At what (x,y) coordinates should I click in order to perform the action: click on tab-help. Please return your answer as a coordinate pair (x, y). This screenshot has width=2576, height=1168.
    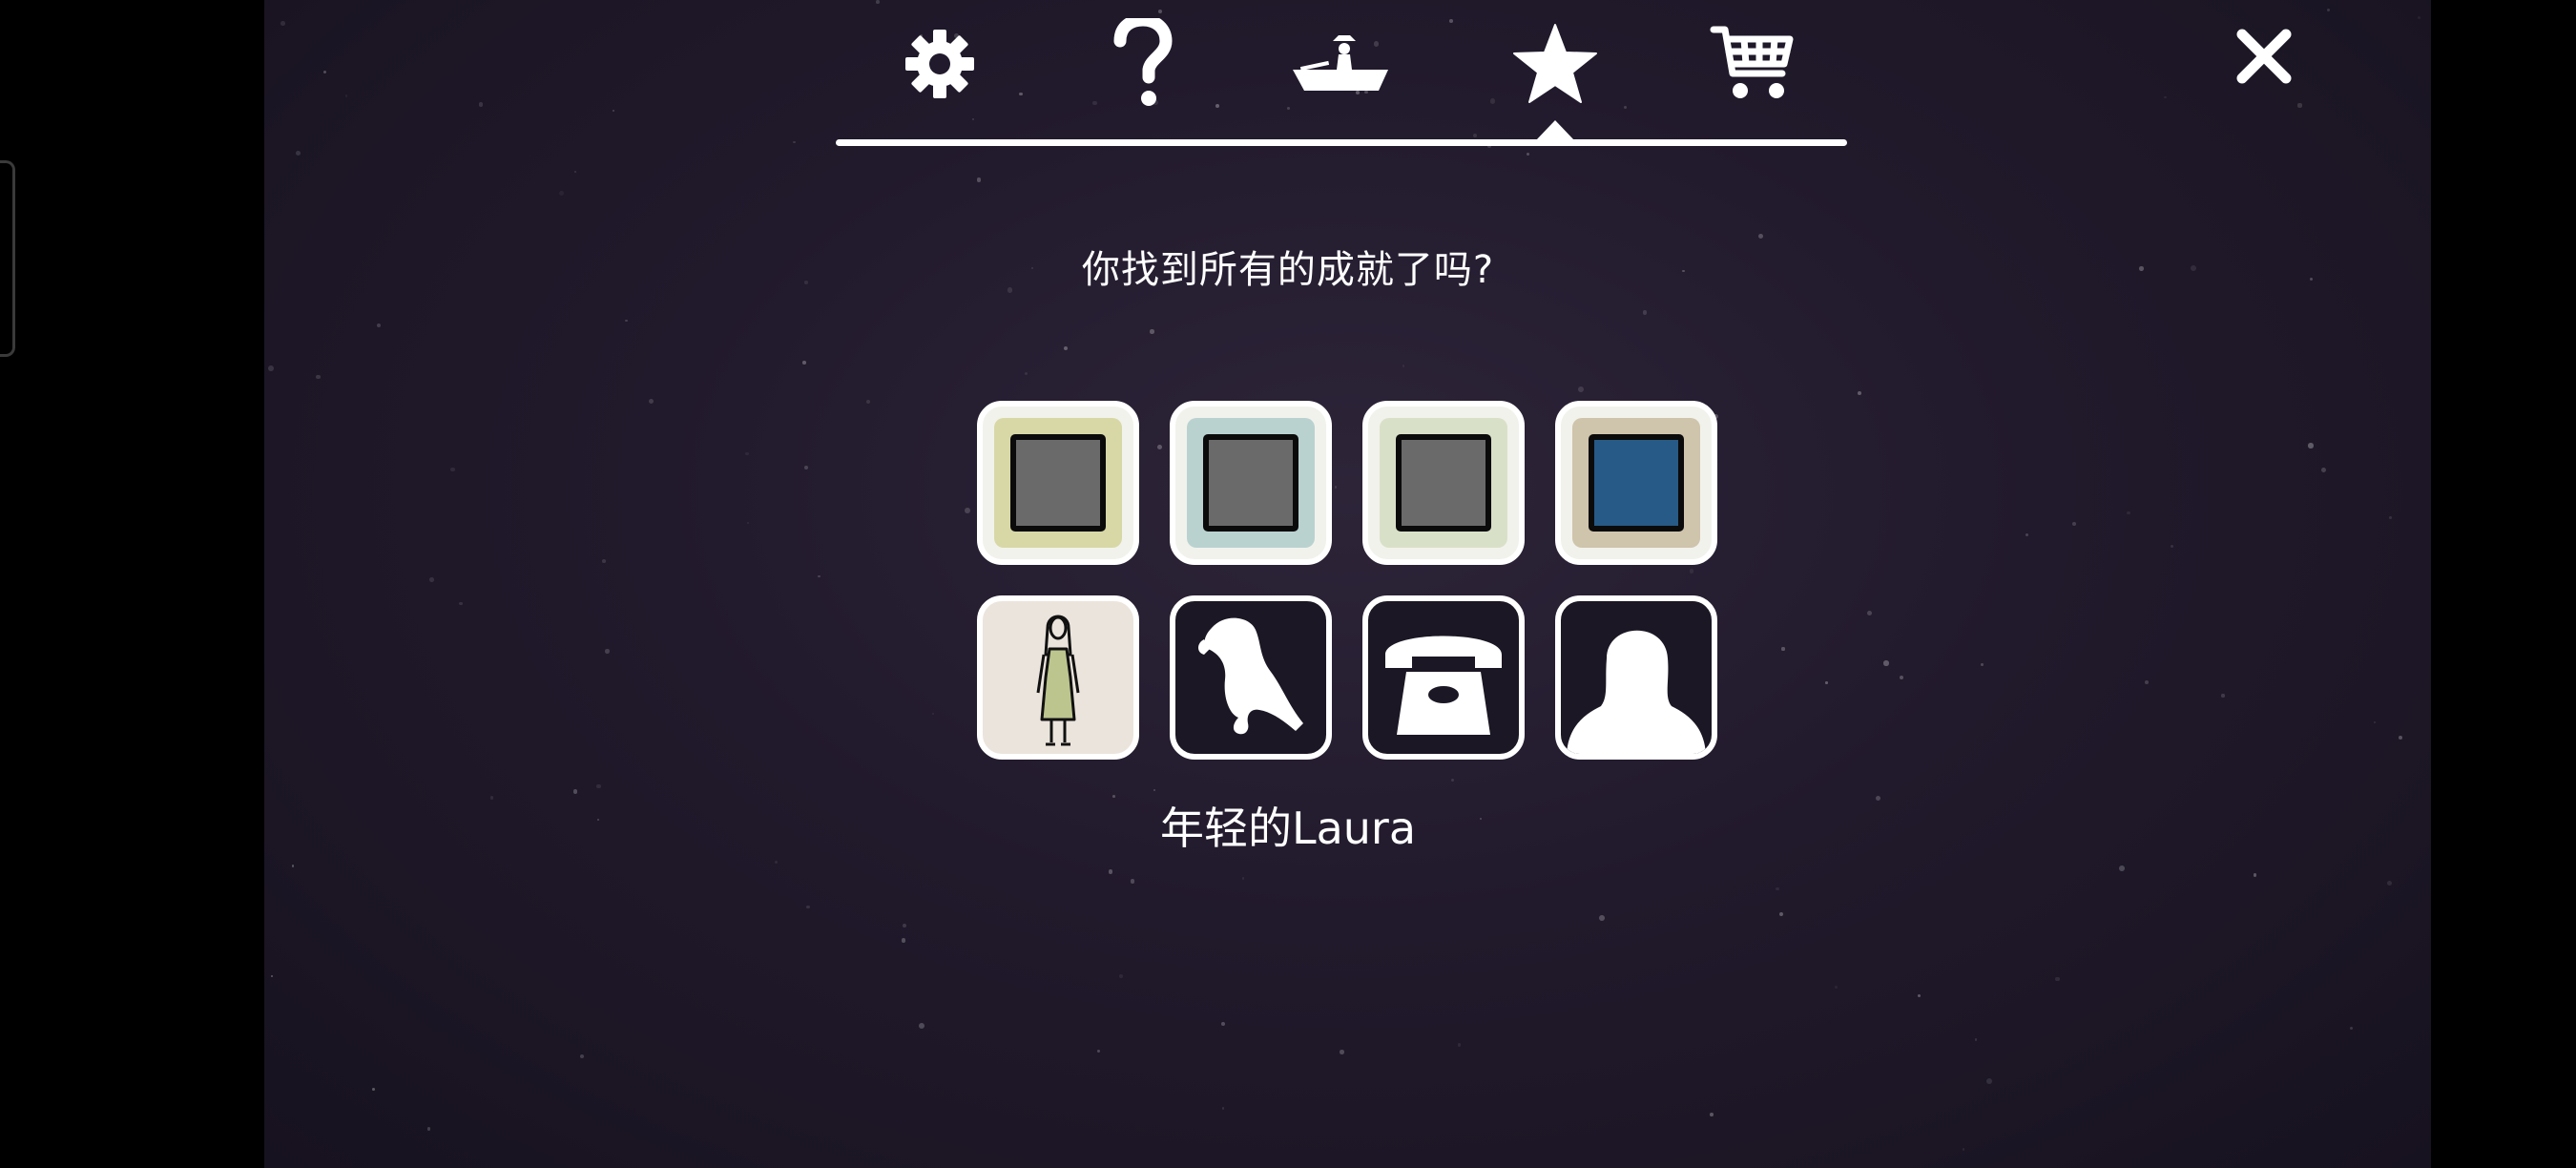
    Looking at the image, I should click on (1142, 64).